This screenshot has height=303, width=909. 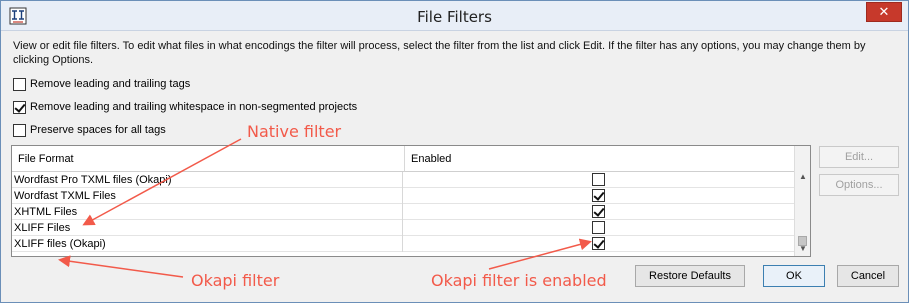 I want to click on arrow-okapi-enabled, so click(x=540, y=254).